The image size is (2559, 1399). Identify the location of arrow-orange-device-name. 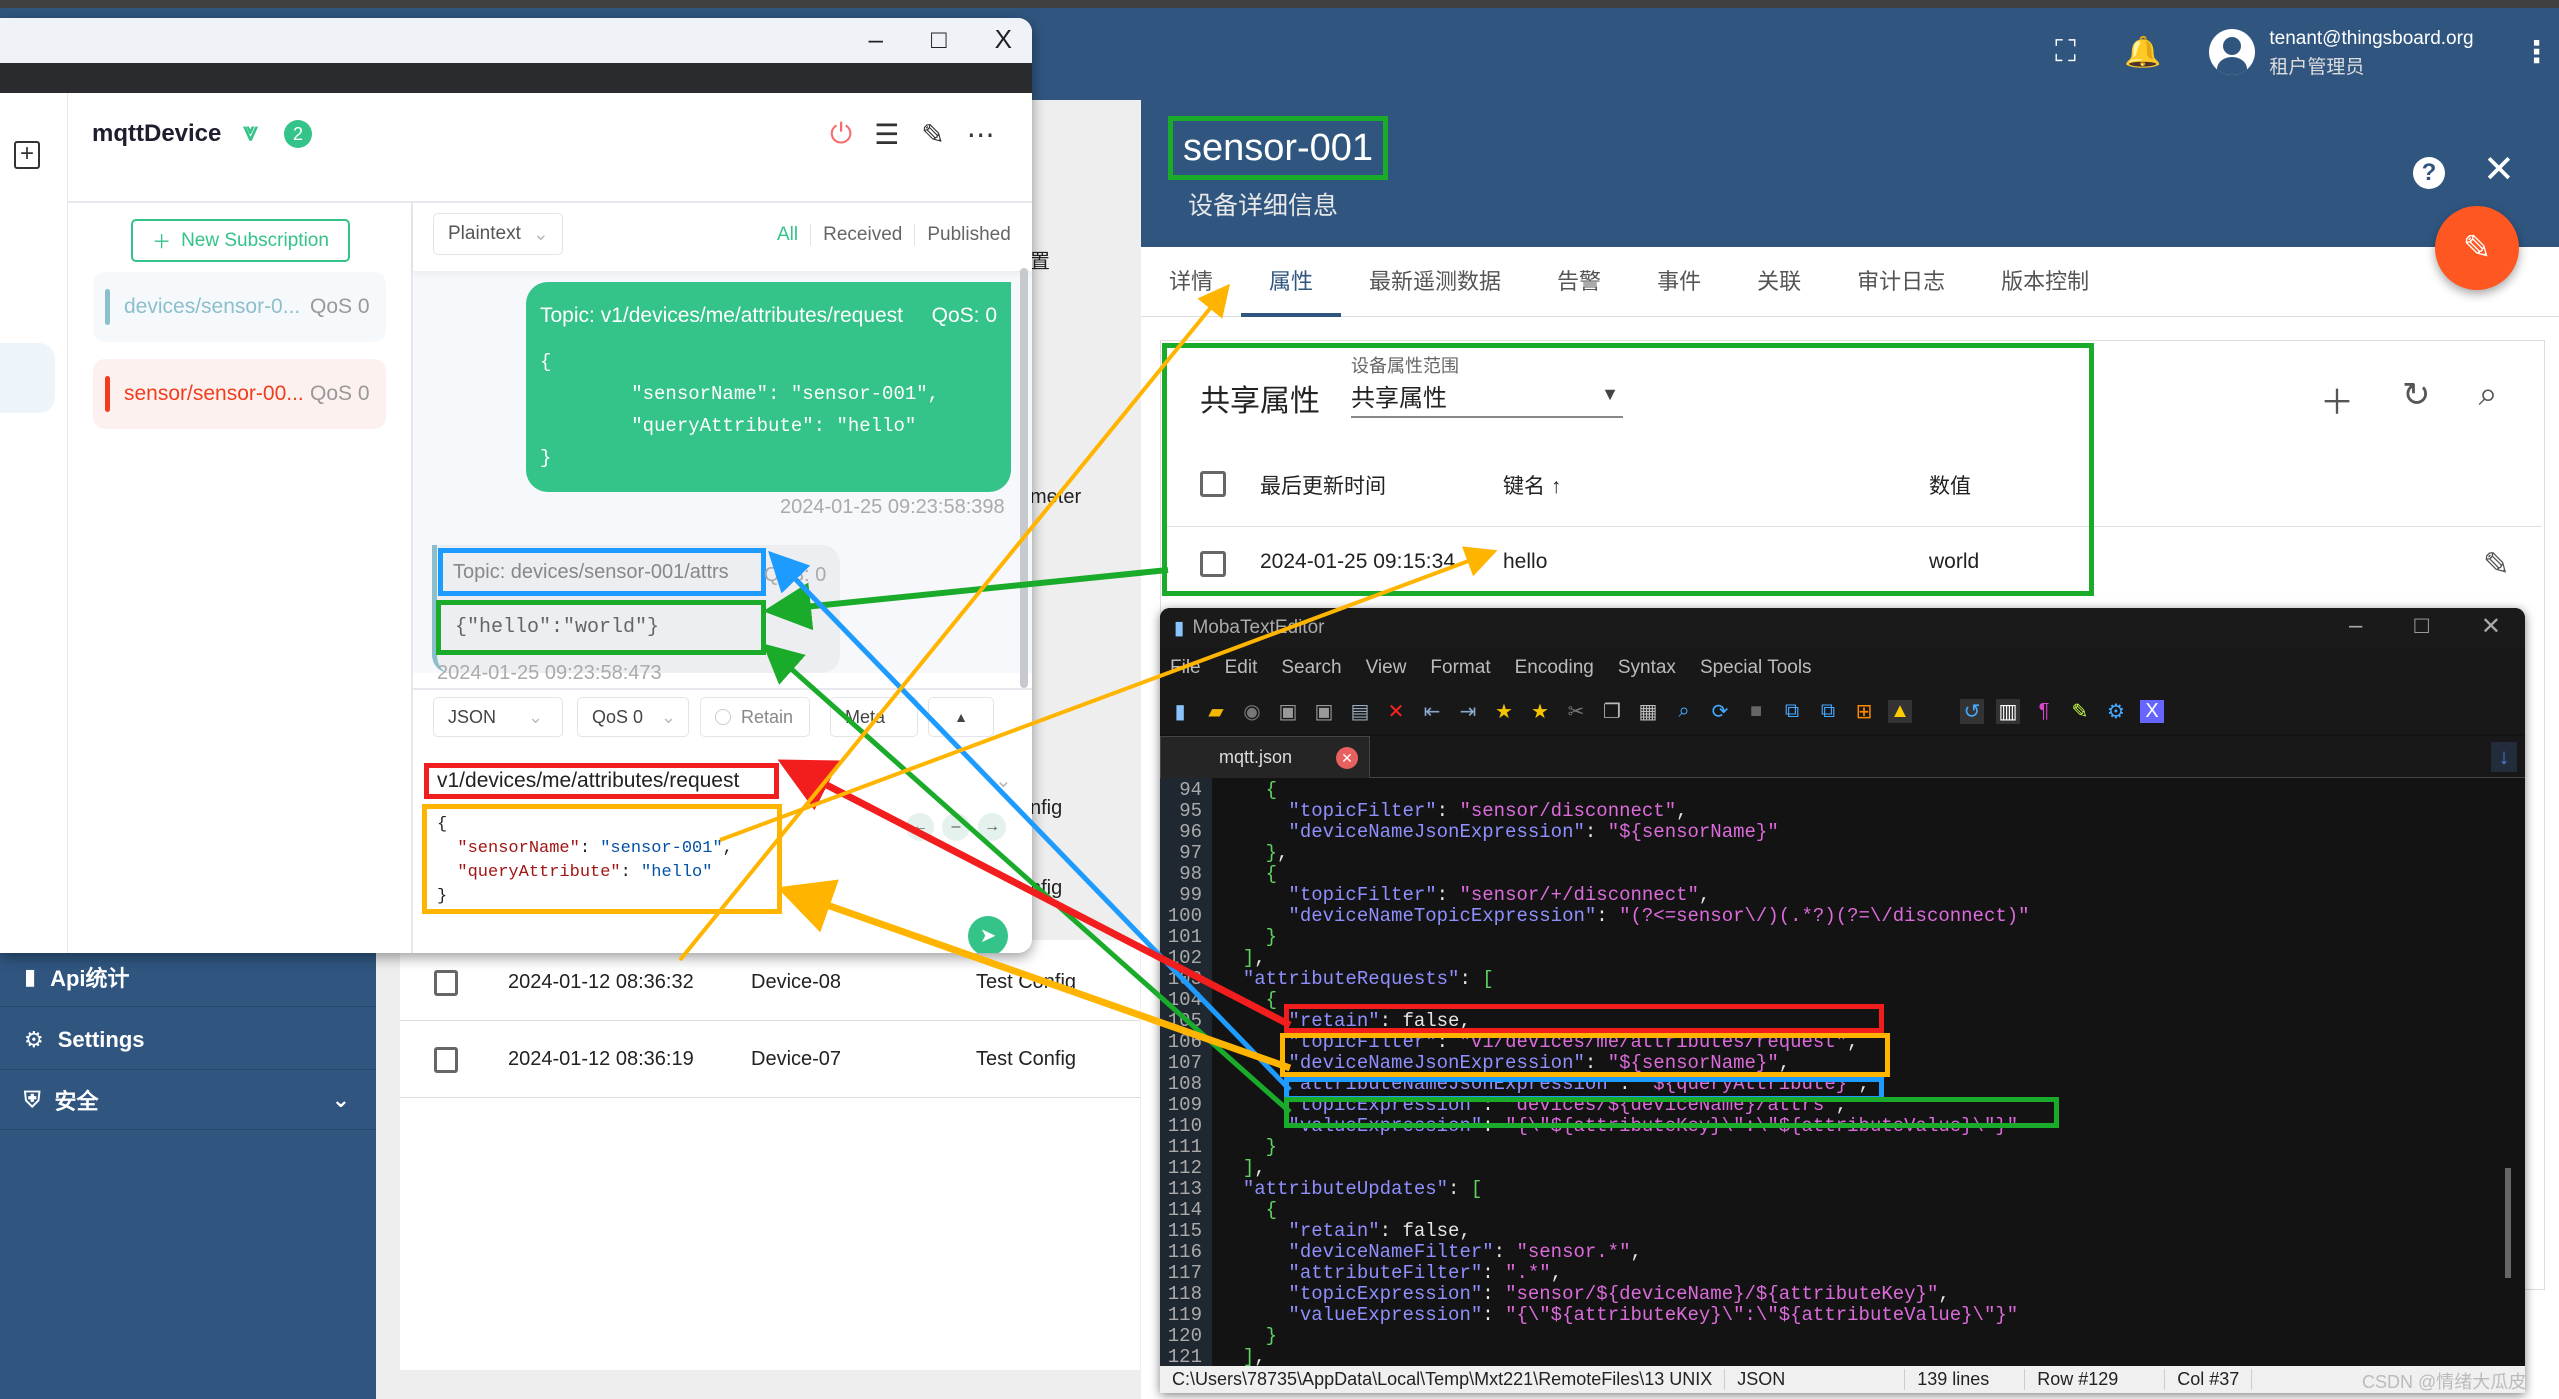
(954, 622).